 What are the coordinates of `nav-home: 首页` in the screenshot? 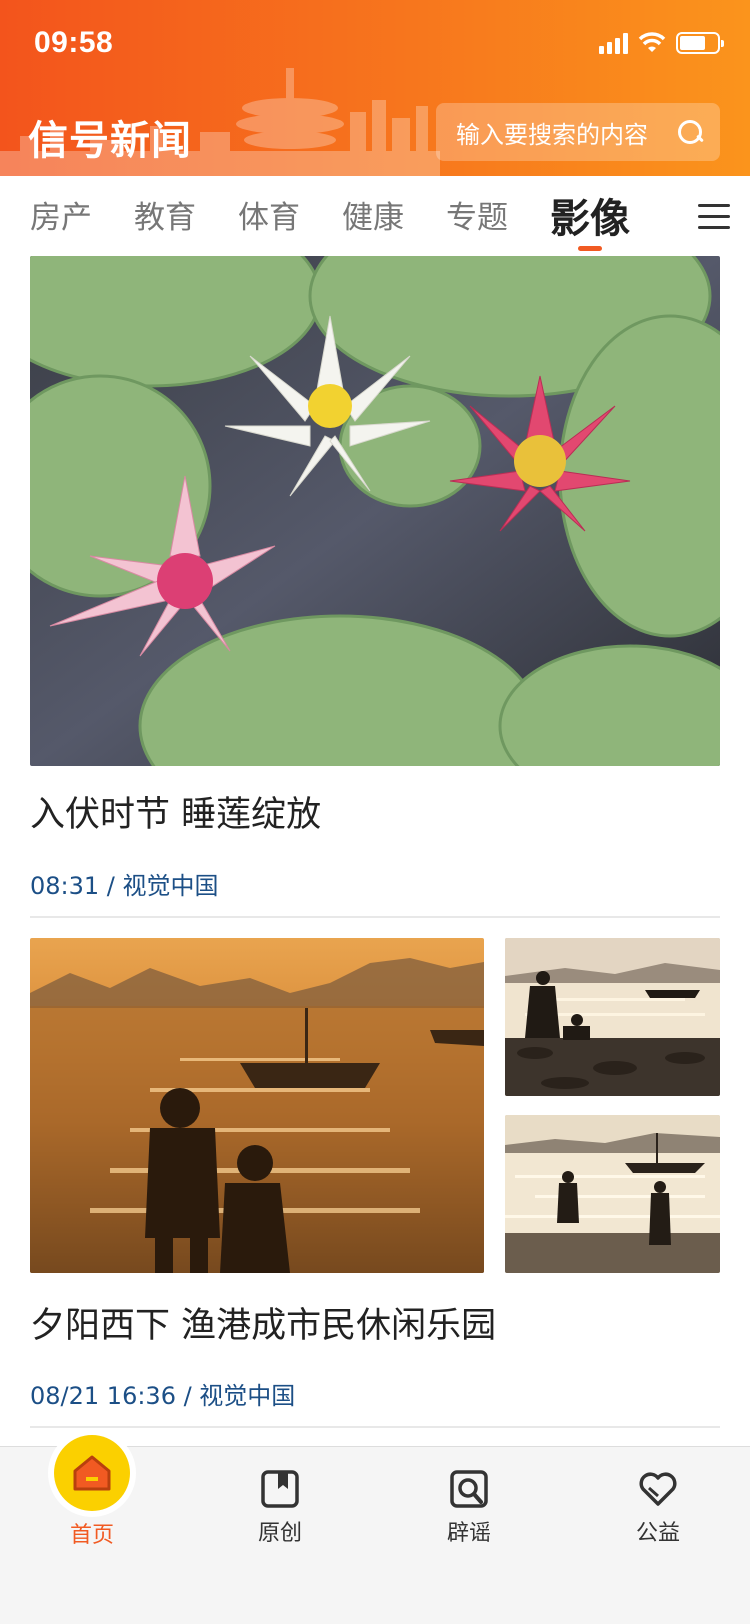 It's located at (92, 1492).